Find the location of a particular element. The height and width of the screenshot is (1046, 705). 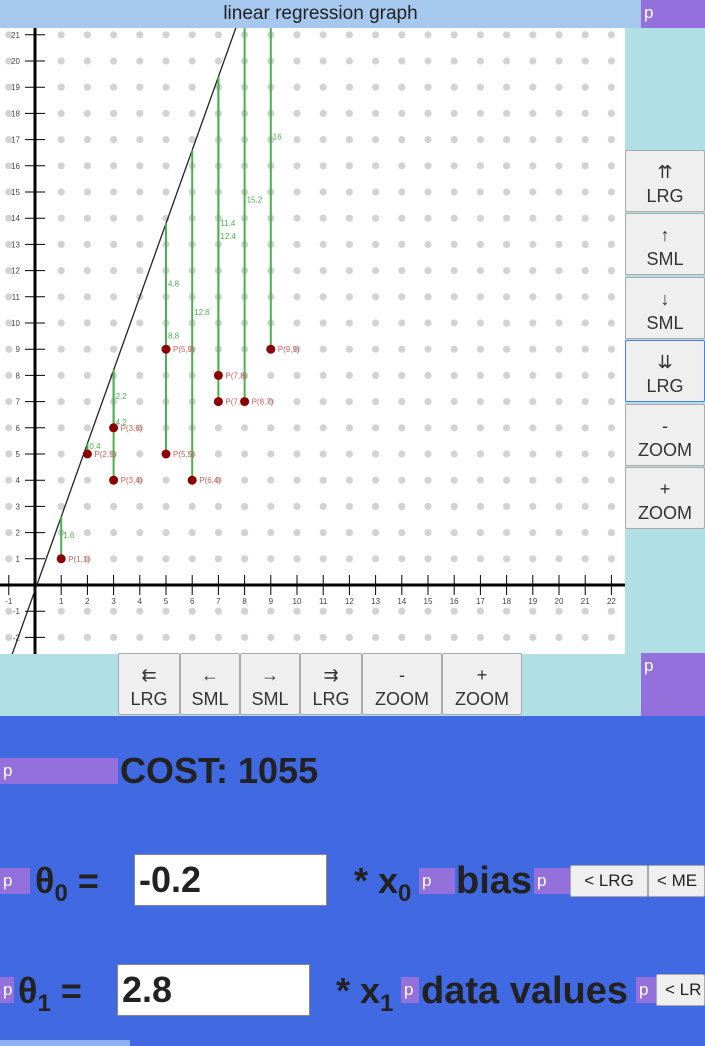

x-tick-label: 16 is located at coordinates (454, 601).